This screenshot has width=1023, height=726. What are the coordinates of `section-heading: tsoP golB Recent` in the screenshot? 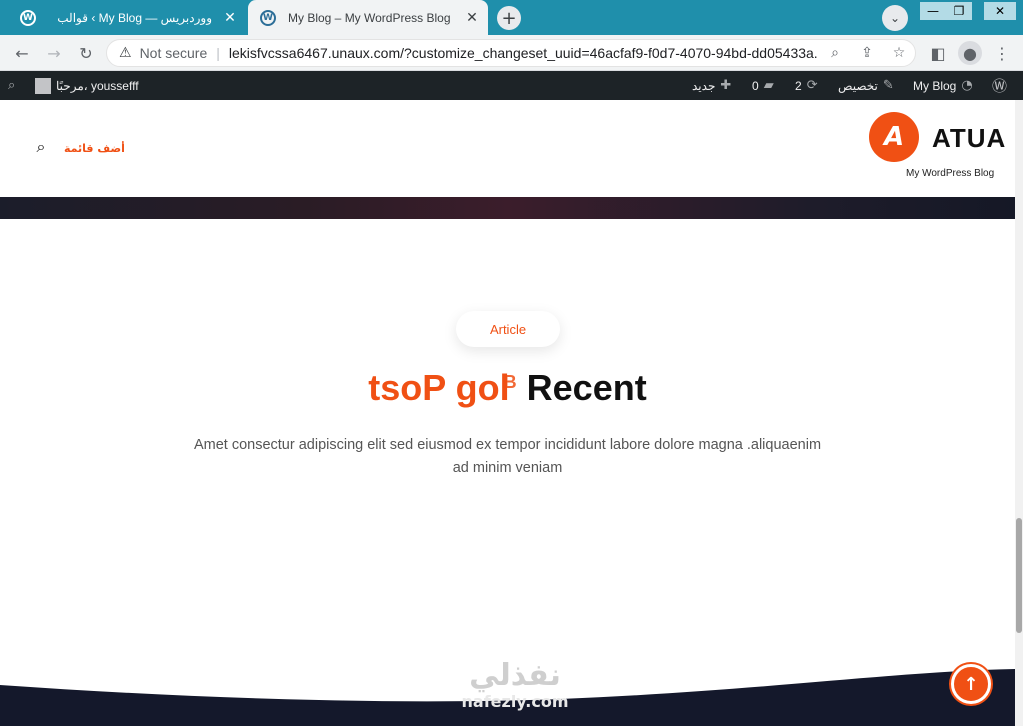 It's located at (507, 388).